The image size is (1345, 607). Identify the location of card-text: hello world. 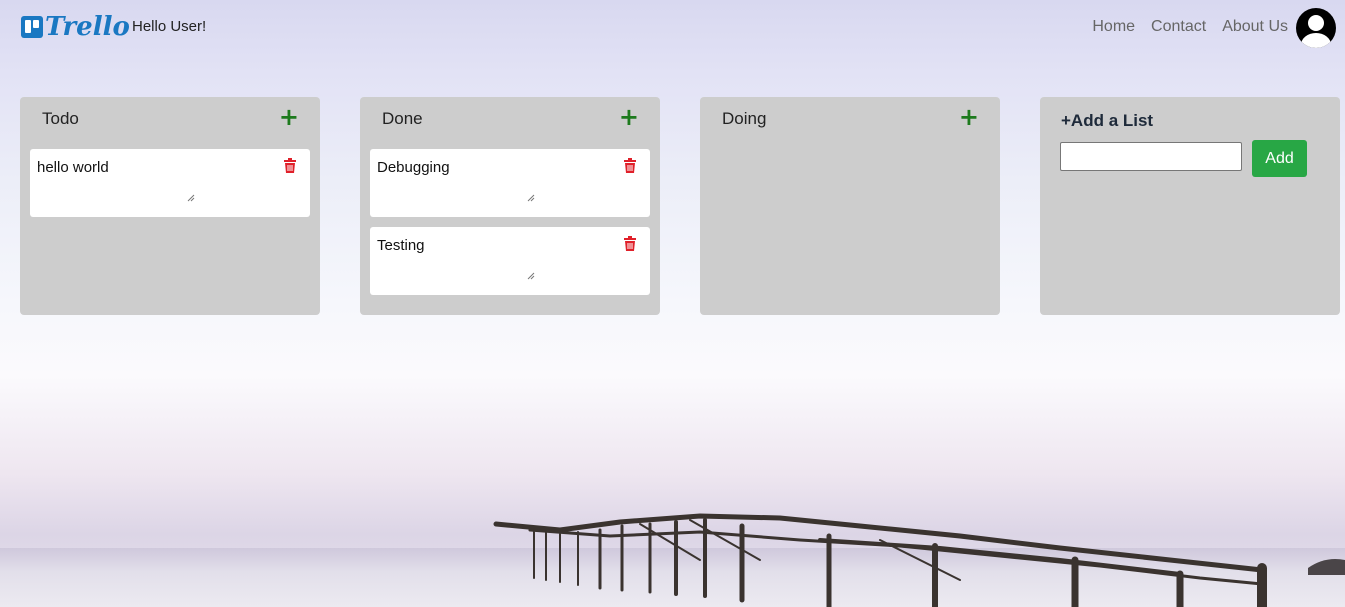
(73, 167).